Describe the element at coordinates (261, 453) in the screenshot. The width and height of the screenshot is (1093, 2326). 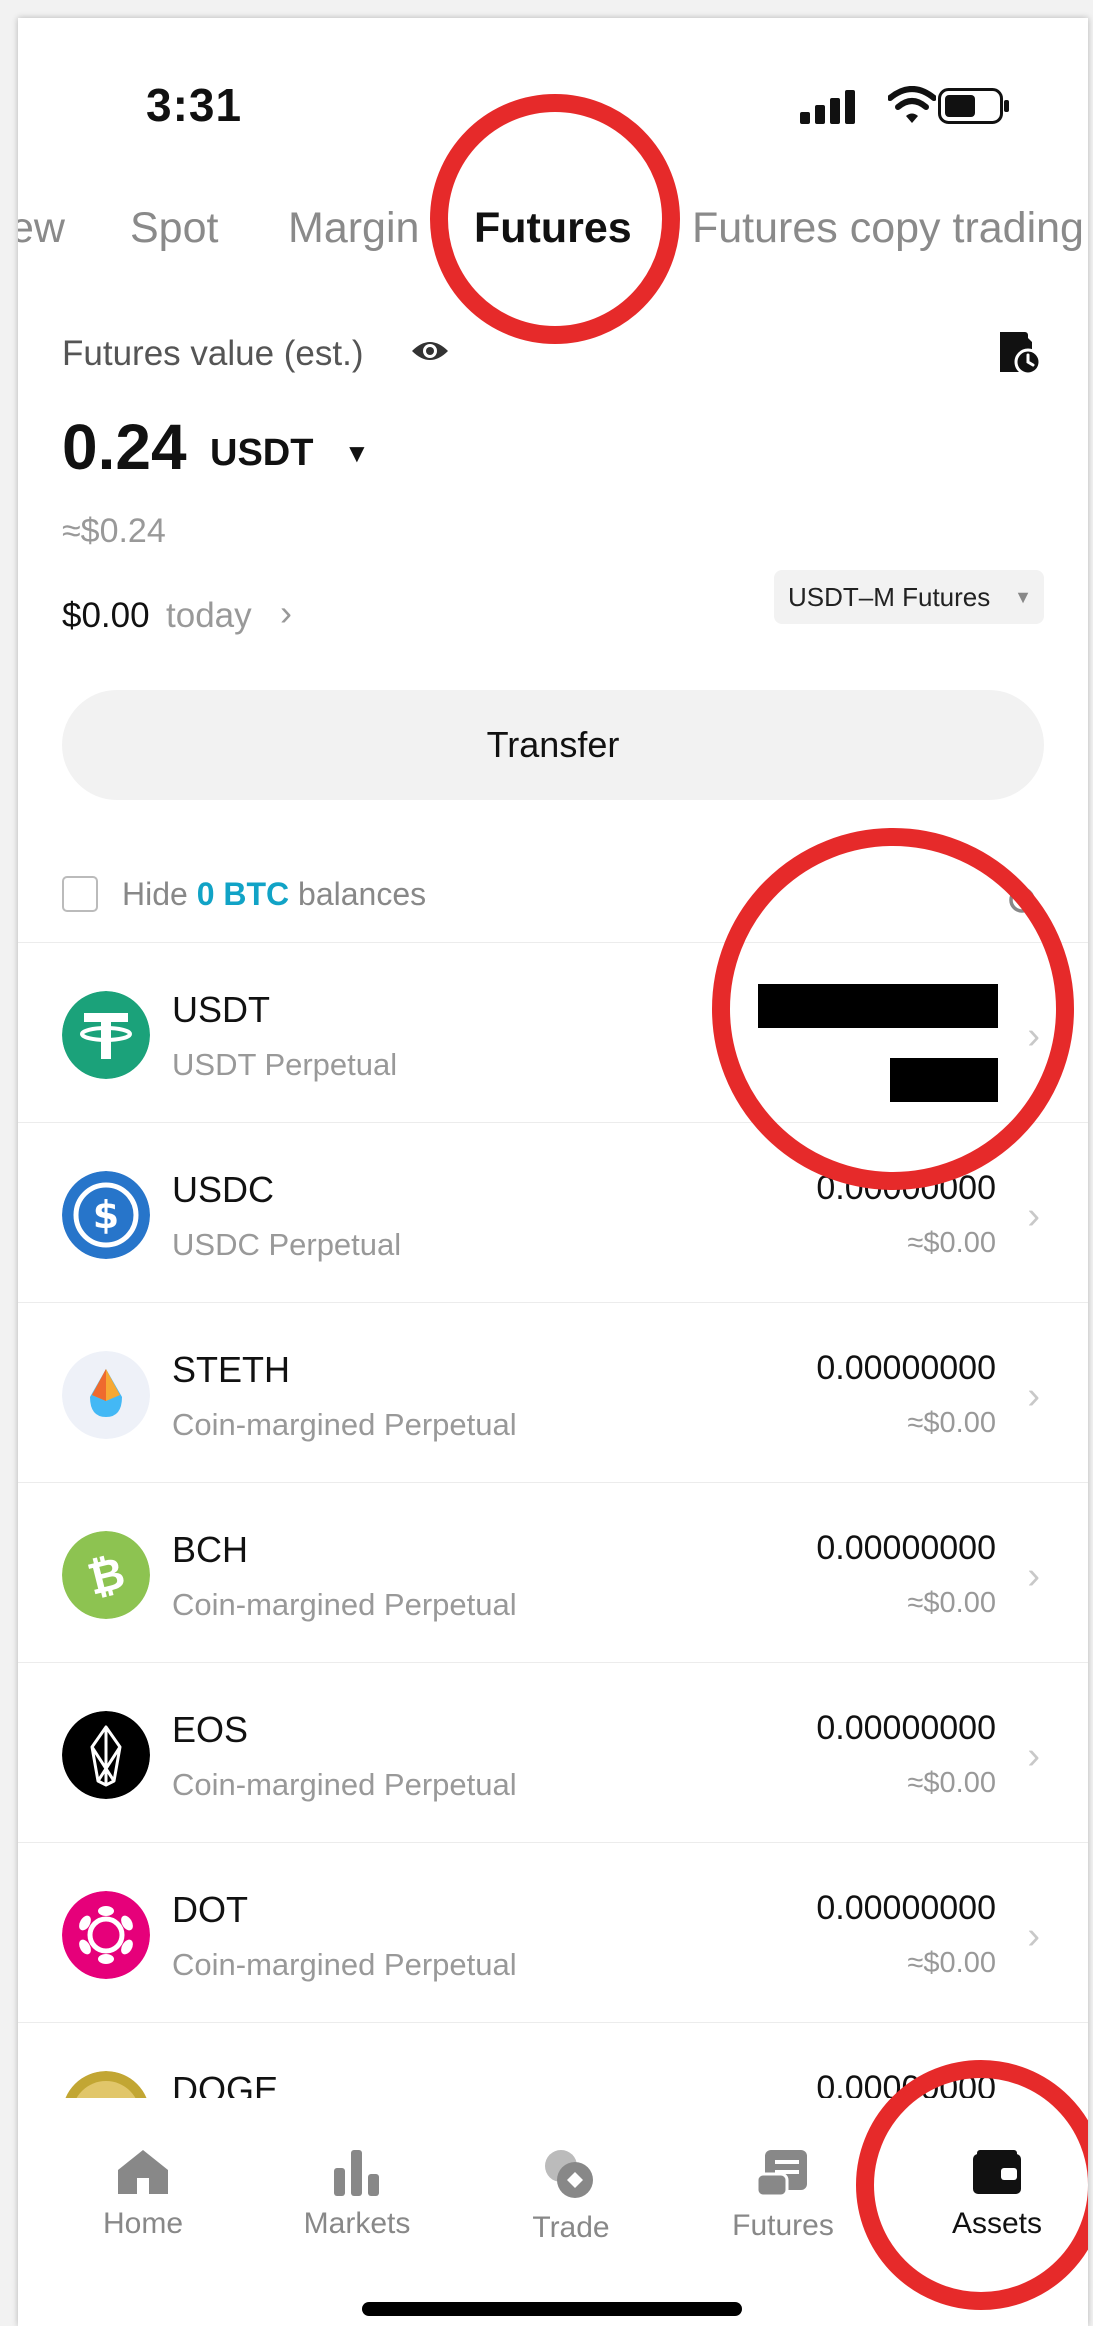
I see `balance-unit: USDT` at that location.